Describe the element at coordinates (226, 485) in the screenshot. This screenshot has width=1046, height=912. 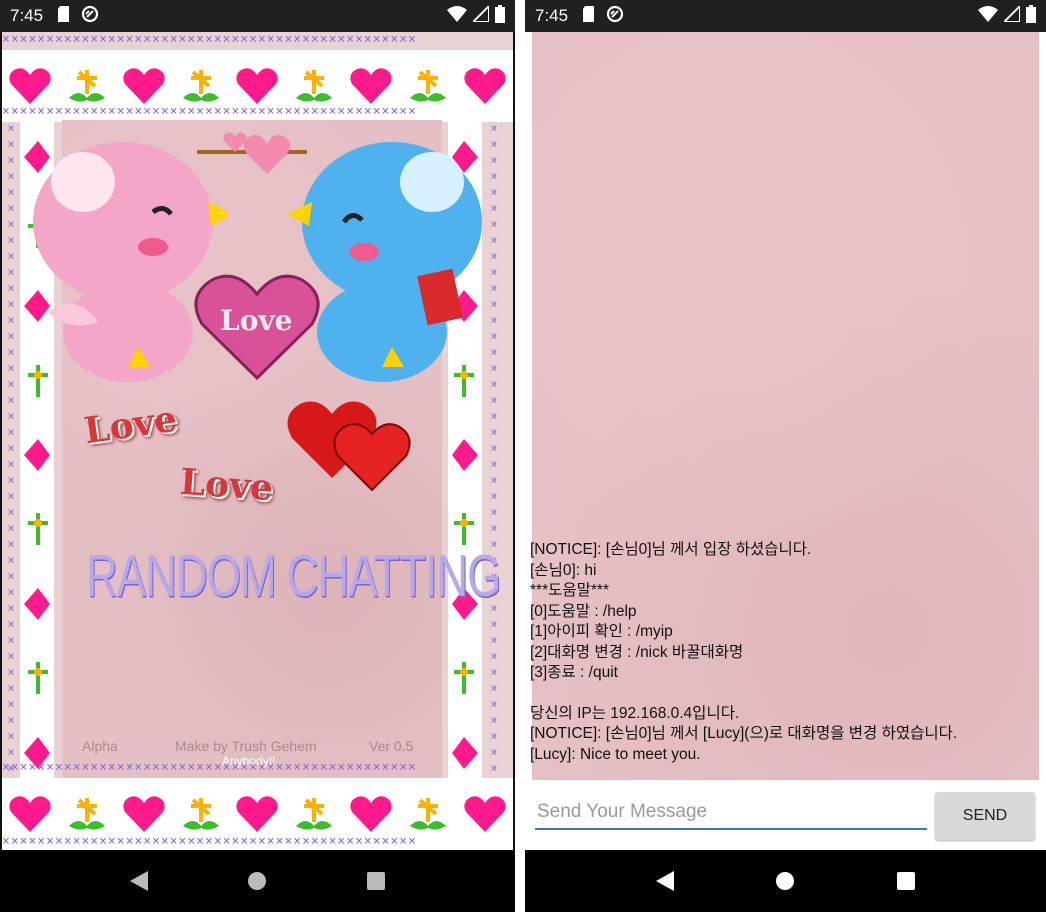
I see `love-text-2: Love` at that location.